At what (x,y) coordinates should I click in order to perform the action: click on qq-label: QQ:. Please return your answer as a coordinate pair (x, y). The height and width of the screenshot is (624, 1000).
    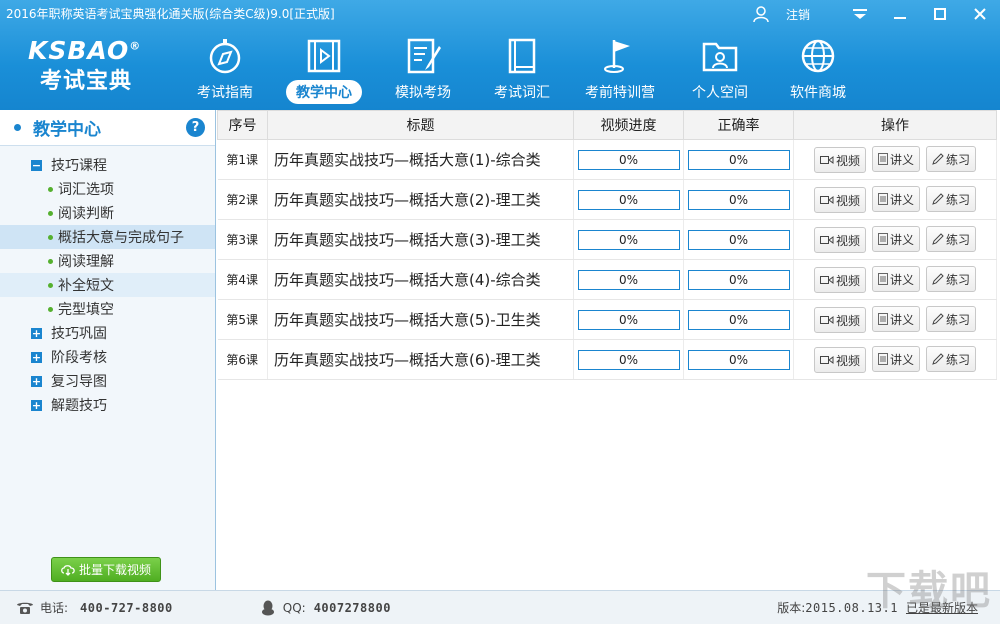
    Looking at the image, I should click on (294, 607).